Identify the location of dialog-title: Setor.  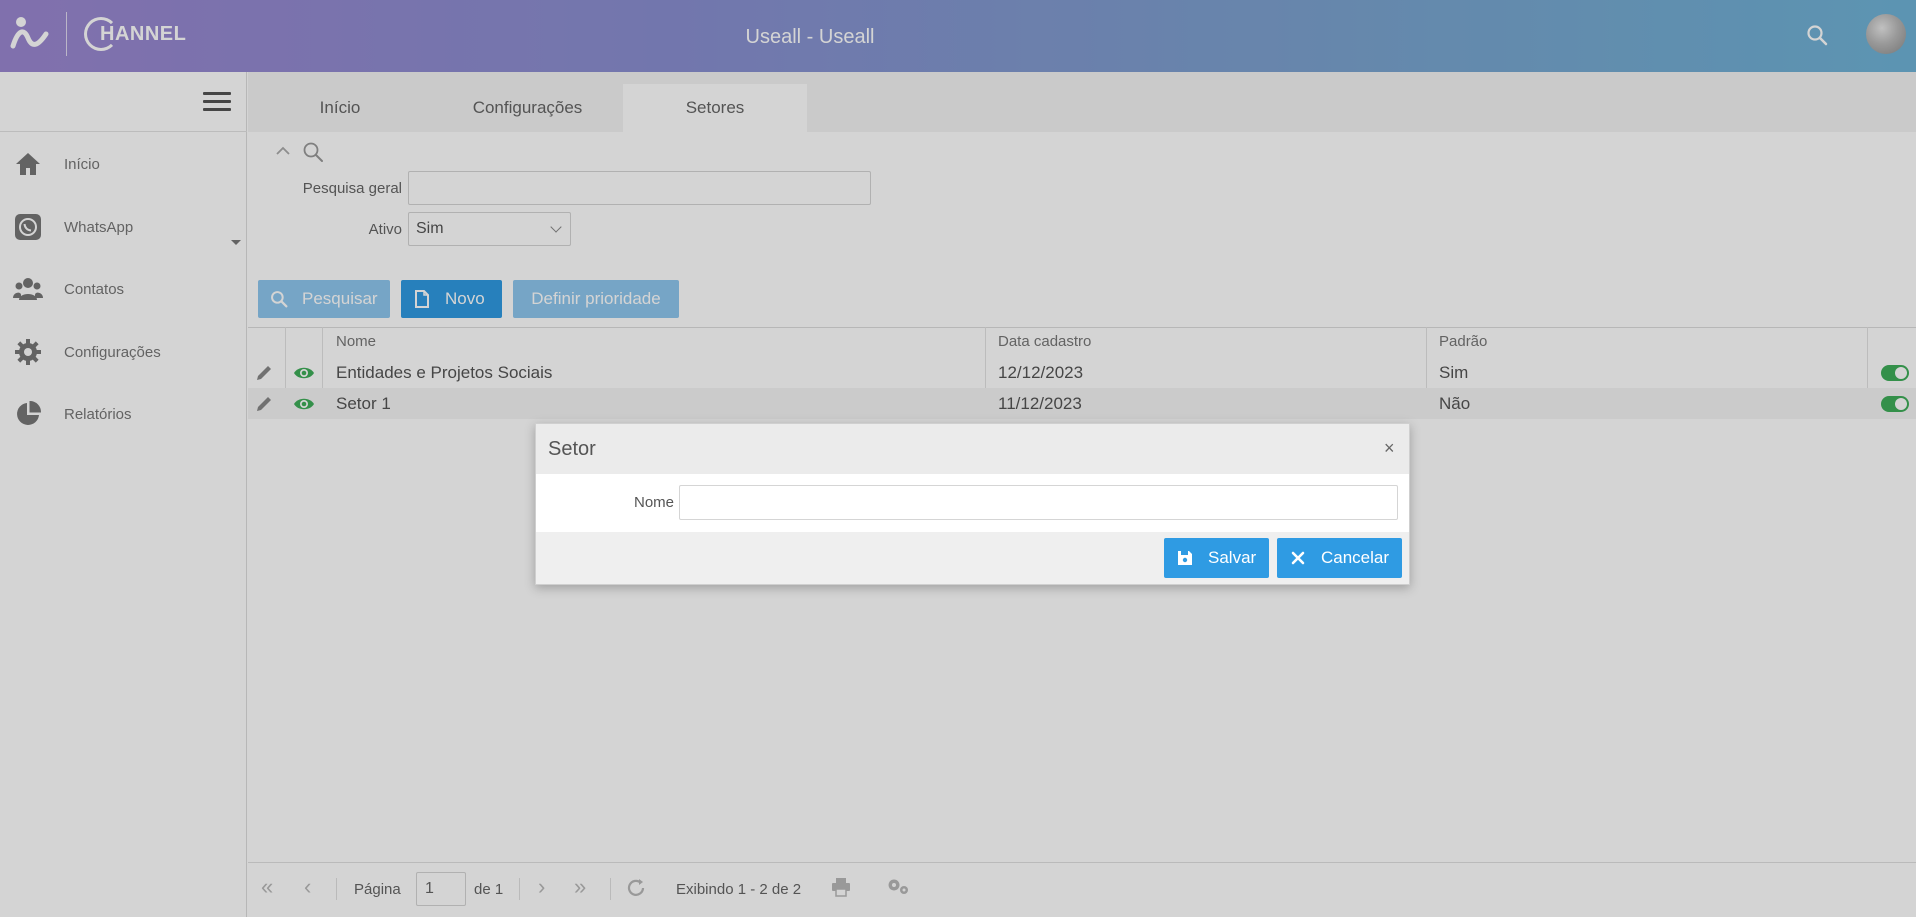
(572, 449).